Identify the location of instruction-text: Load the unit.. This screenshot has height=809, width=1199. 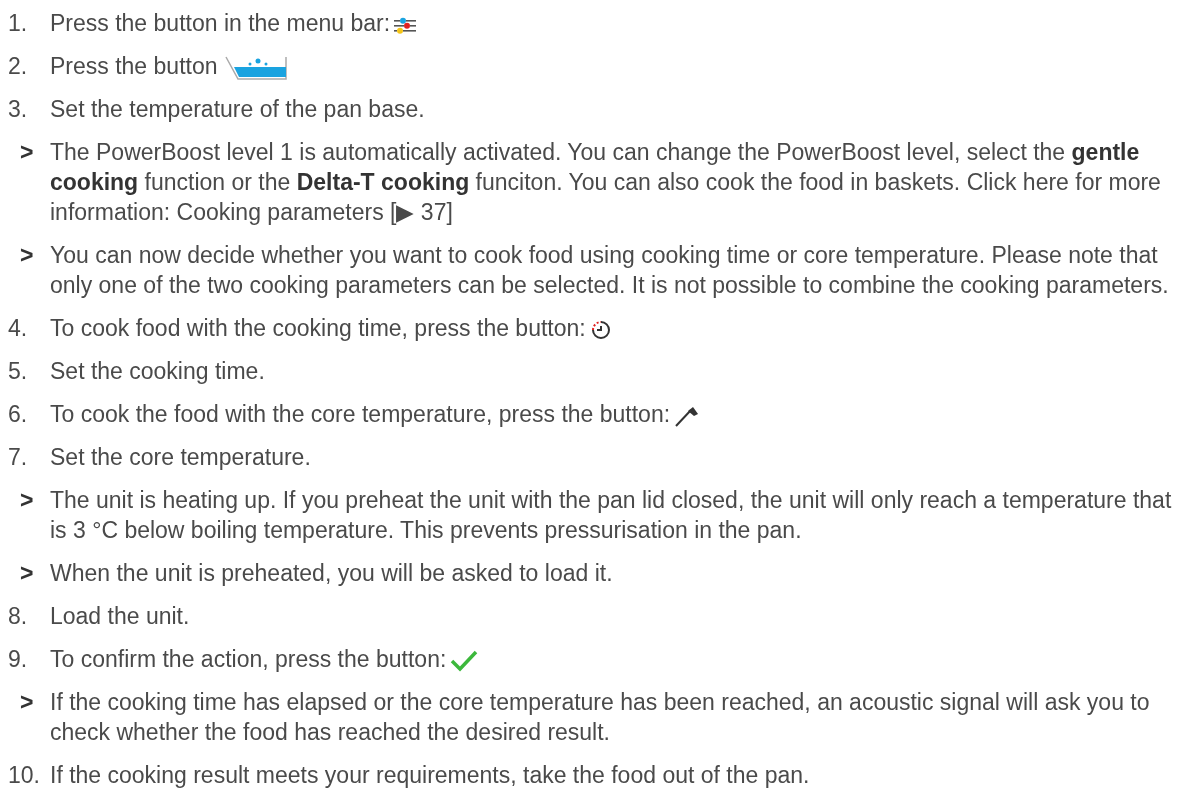
(120, 616).